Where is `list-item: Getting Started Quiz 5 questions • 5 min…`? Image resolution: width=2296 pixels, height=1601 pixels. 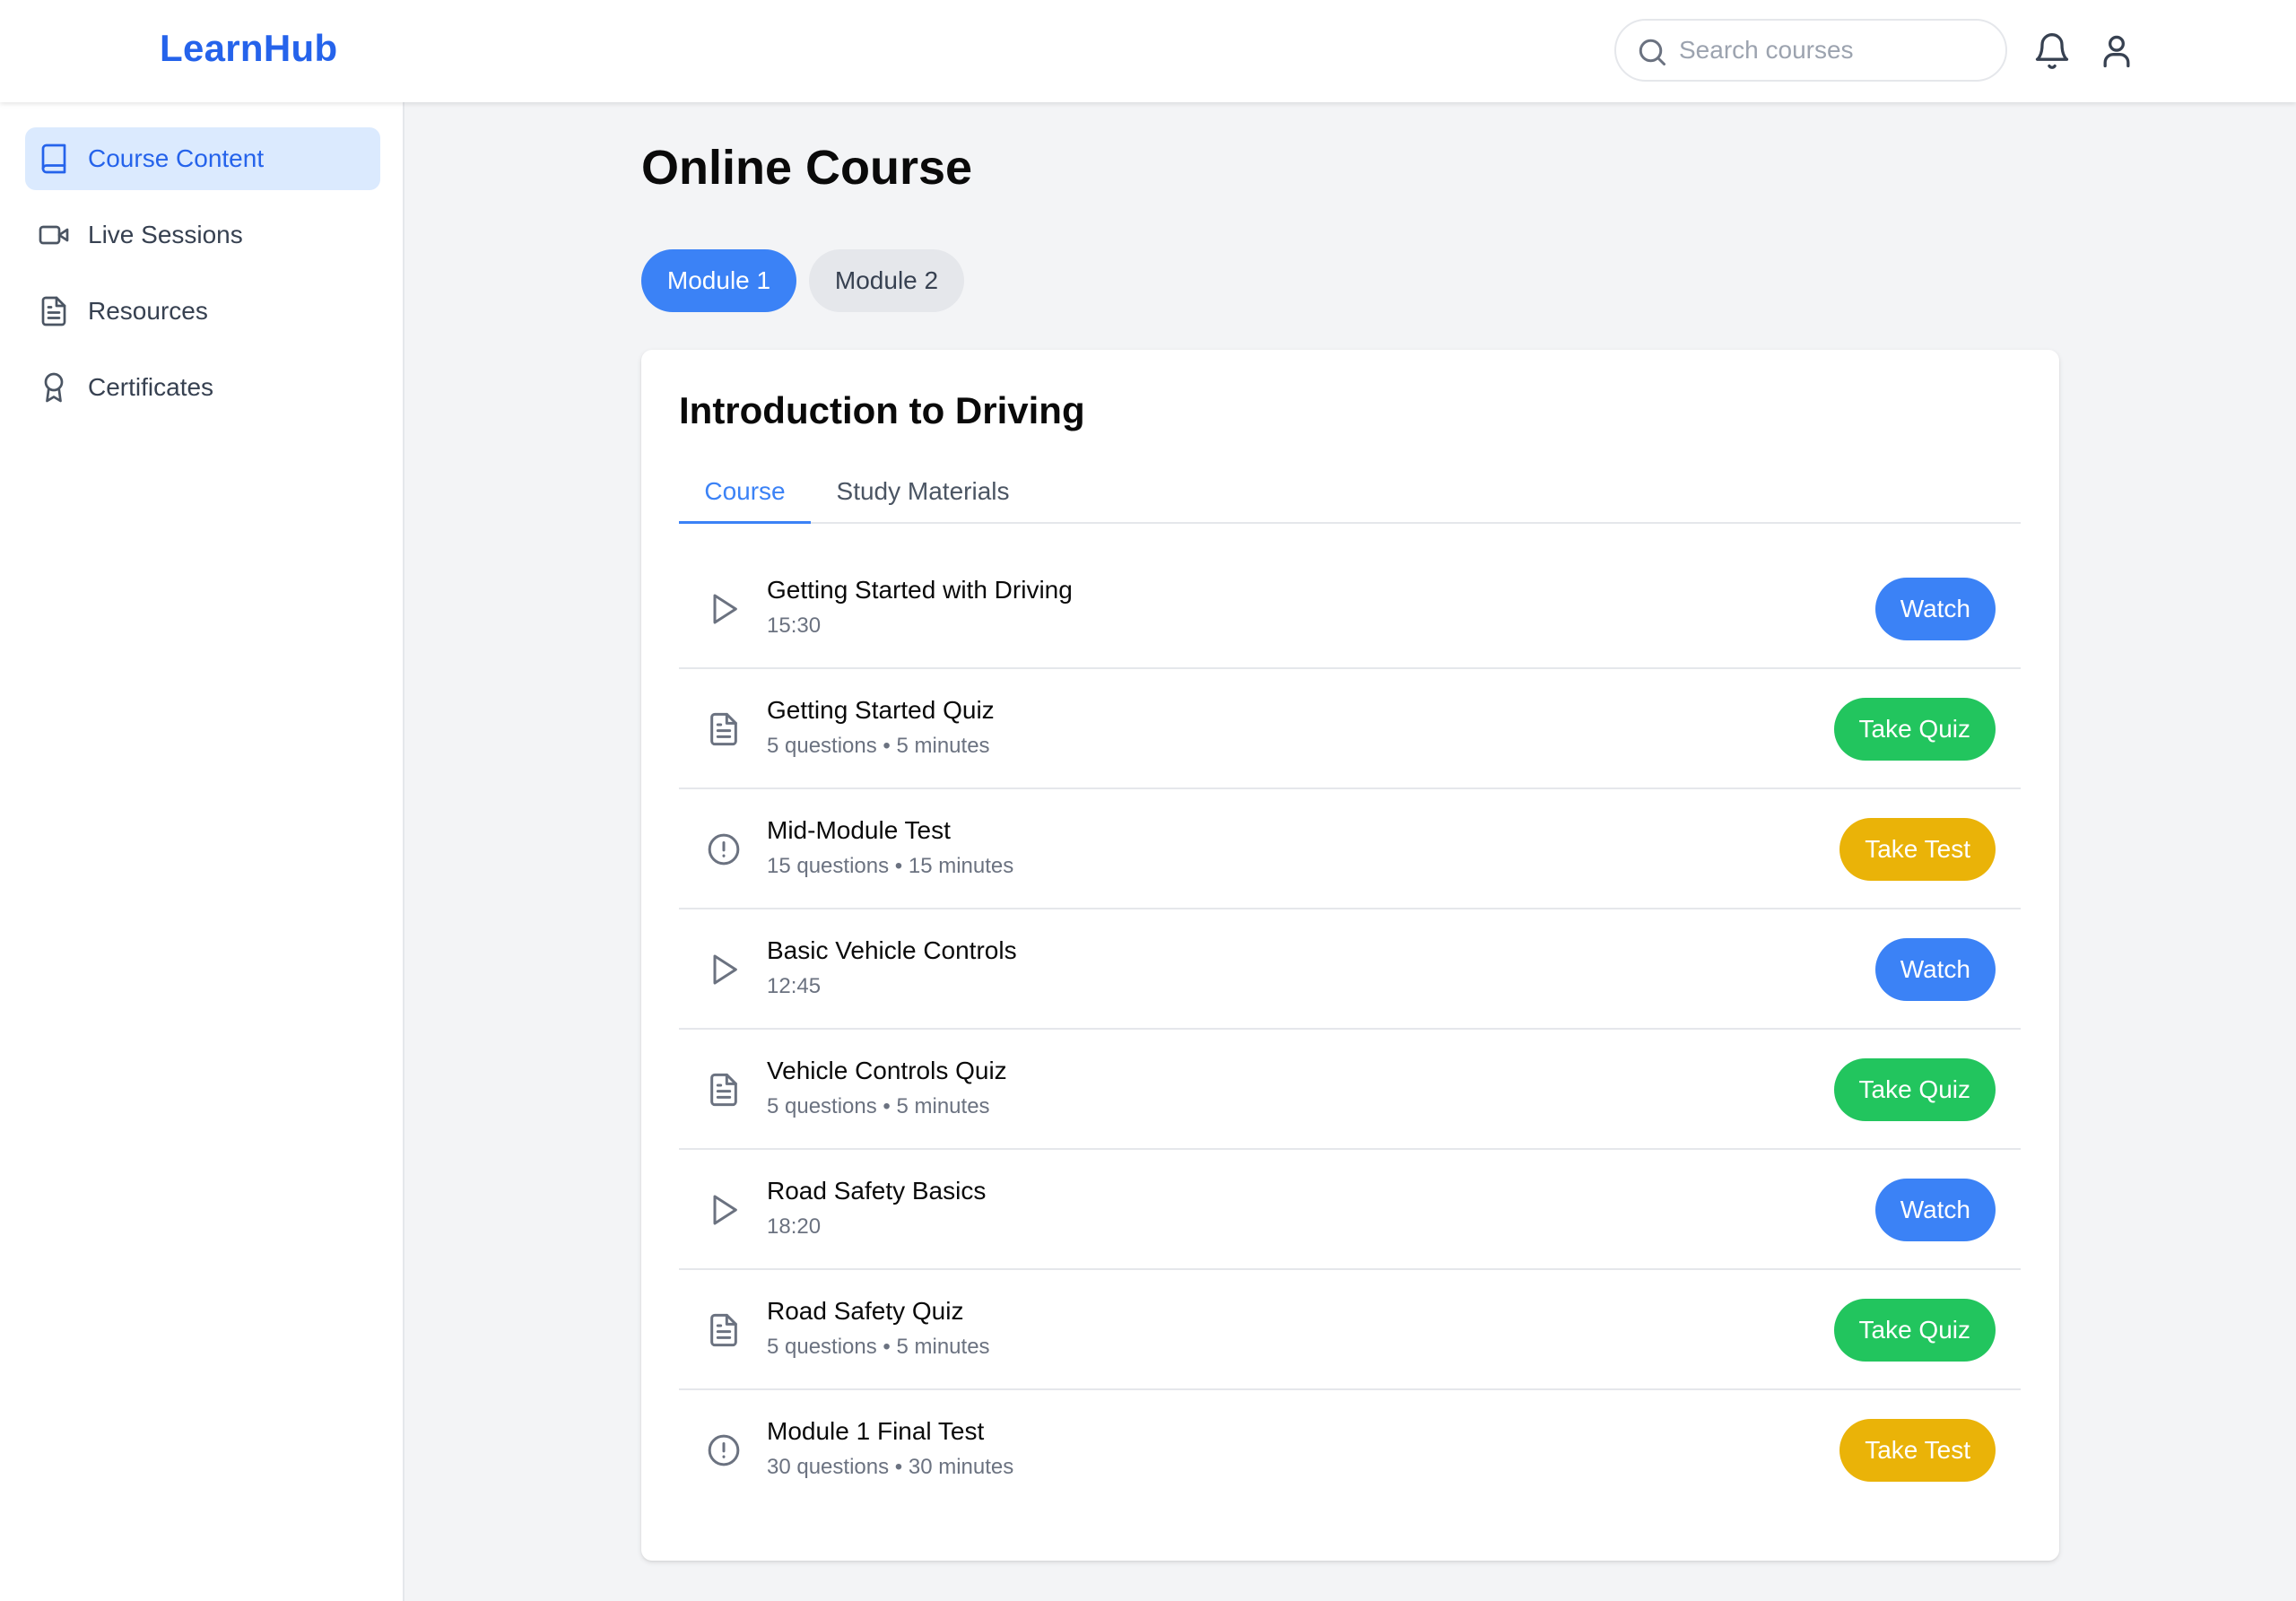 list-item: Getting Started Quiz 5 questions • 5 min… is located at coordinates (1350, 729).